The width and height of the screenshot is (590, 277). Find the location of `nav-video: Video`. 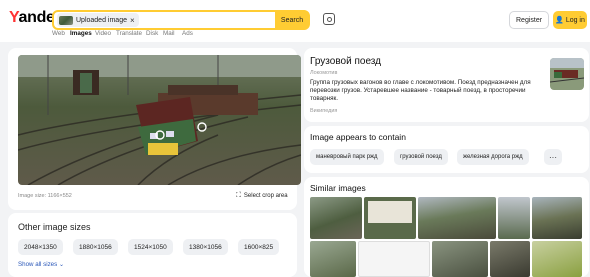

nav-video: Video is located at coordinates (103, 33).